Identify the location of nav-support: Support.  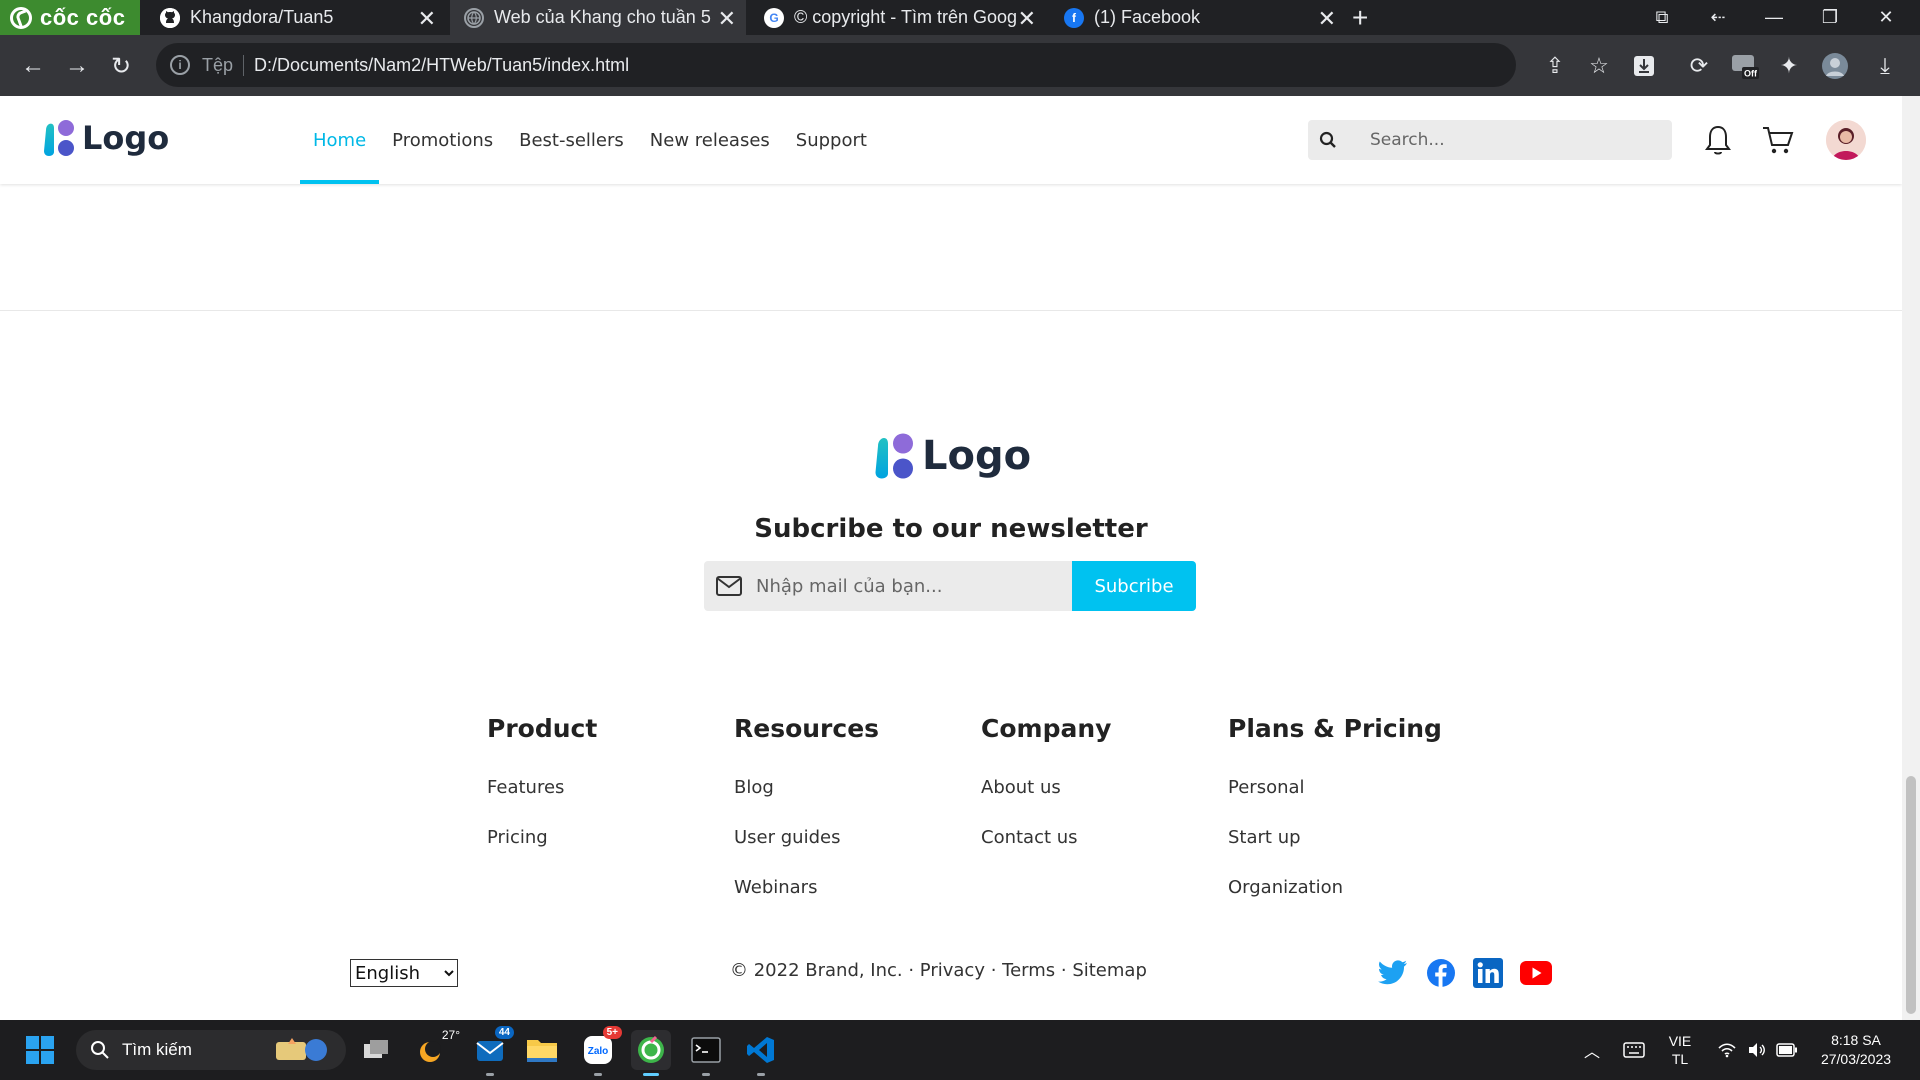
(831, 140).